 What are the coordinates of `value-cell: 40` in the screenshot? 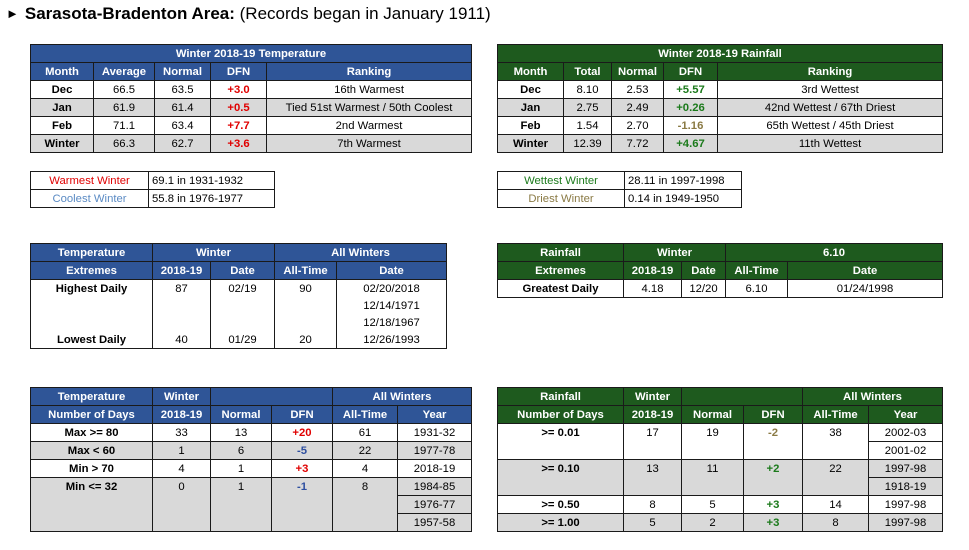 It's located at (181, 340).